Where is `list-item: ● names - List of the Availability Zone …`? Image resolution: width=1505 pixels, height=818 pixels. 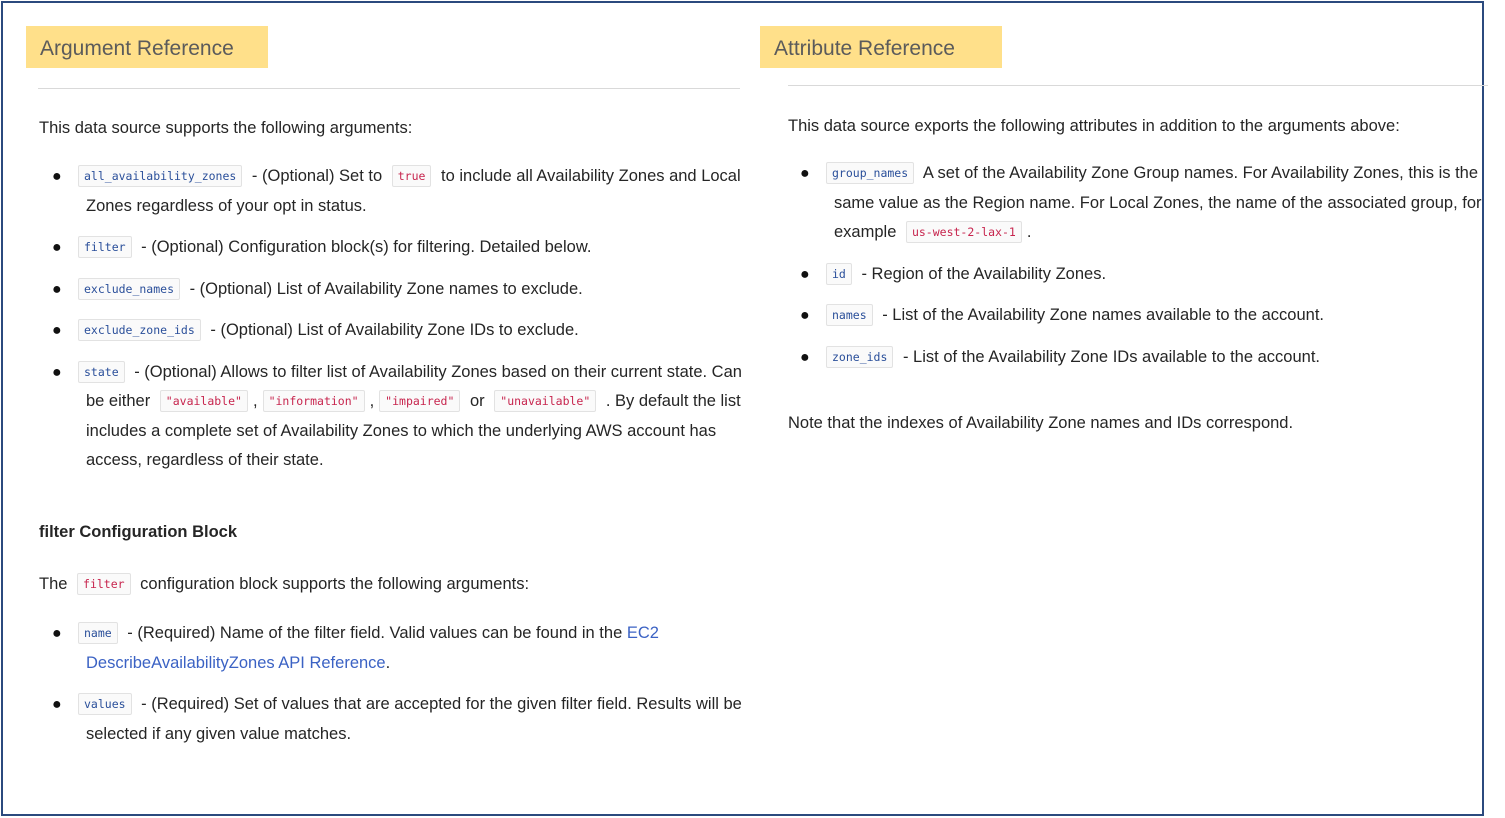 list-item: ● names - List of the Availability Zone … is located at coordinates (1141, 316).